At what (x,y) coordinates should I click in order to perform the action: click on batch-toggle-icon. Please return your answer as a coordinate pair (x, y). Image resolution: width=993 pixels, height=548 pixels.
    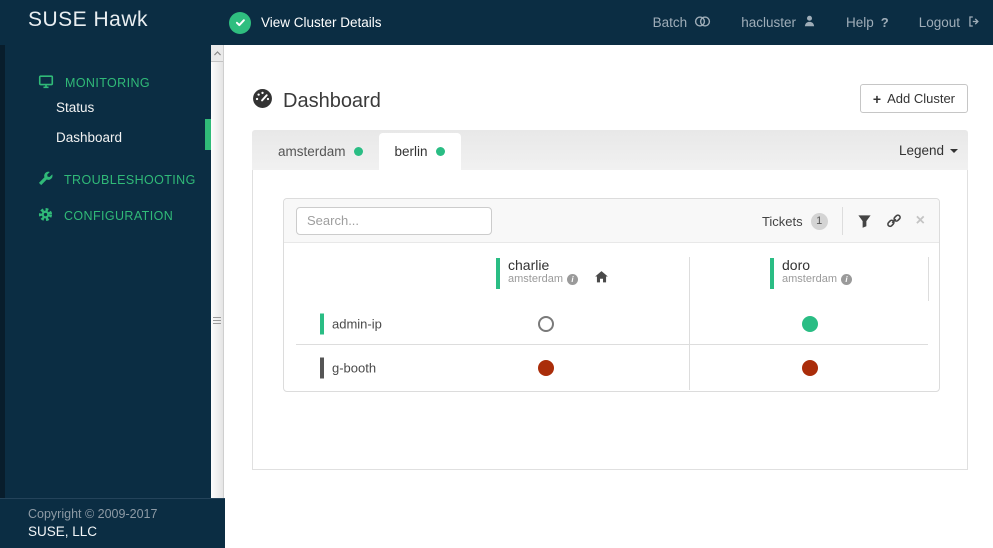
    Looking at the image, I should click on (702, 23).